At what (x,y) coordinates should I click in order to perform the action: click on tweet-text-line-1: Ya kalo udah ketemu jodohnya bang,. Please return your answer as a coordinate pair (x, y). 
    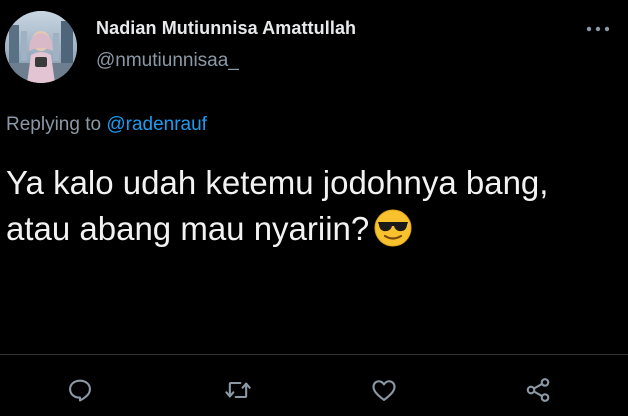
    Looking at the image, I should click on (277, 182).